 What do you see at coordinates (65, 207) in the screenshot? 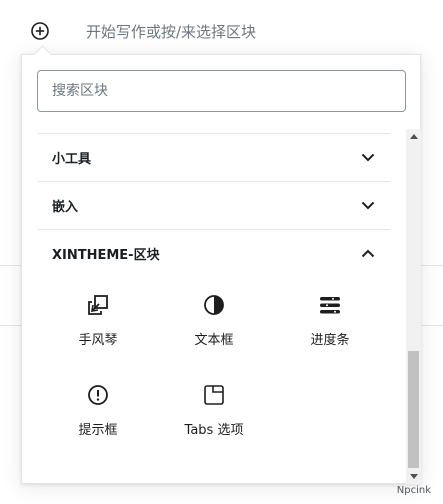
I see `section-title: 嵌入` at bounding box center [65, 207].